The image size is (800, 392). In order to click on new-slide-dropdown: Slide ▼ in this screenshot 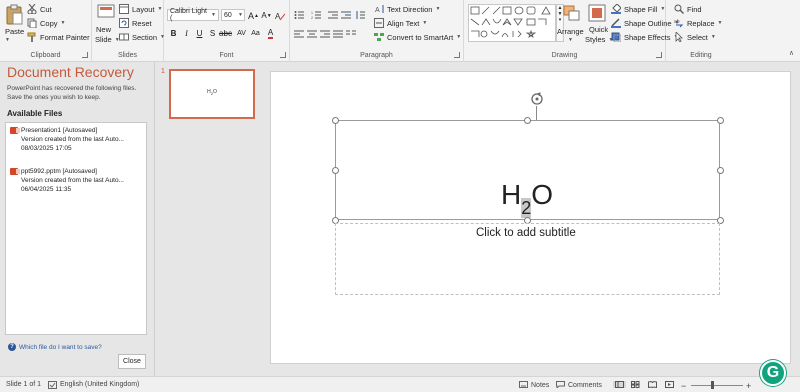, I will do `click(107, 39)`.